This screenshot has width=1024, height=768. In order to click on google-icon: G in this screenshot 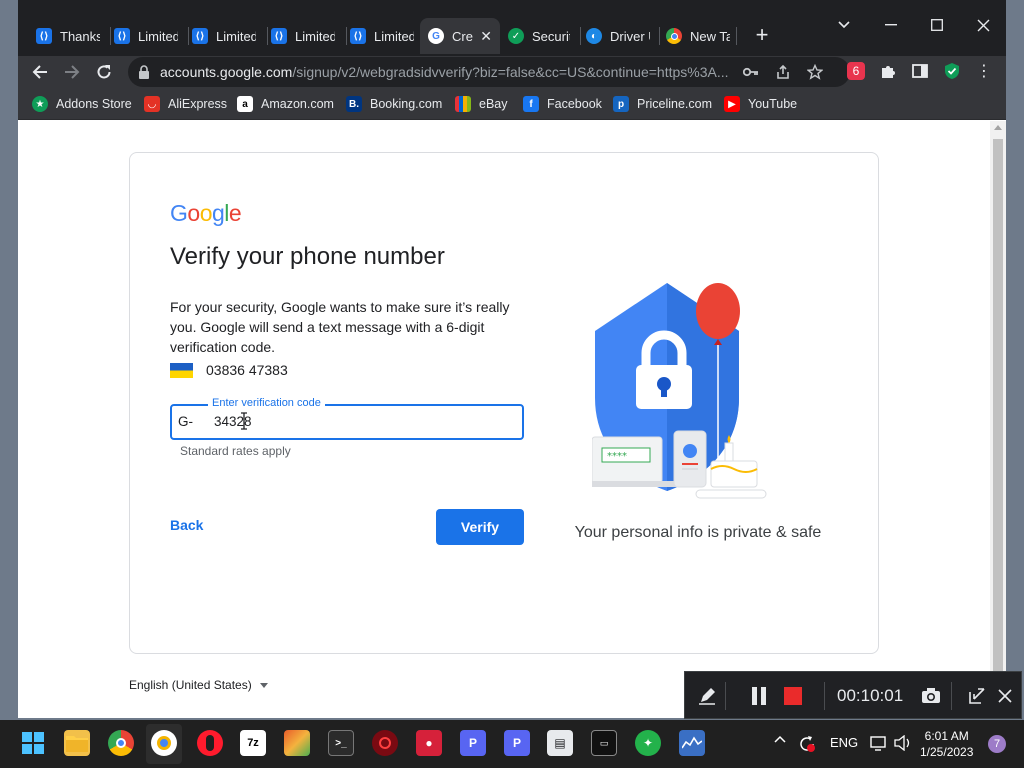, I will do `click(436, 36)`.